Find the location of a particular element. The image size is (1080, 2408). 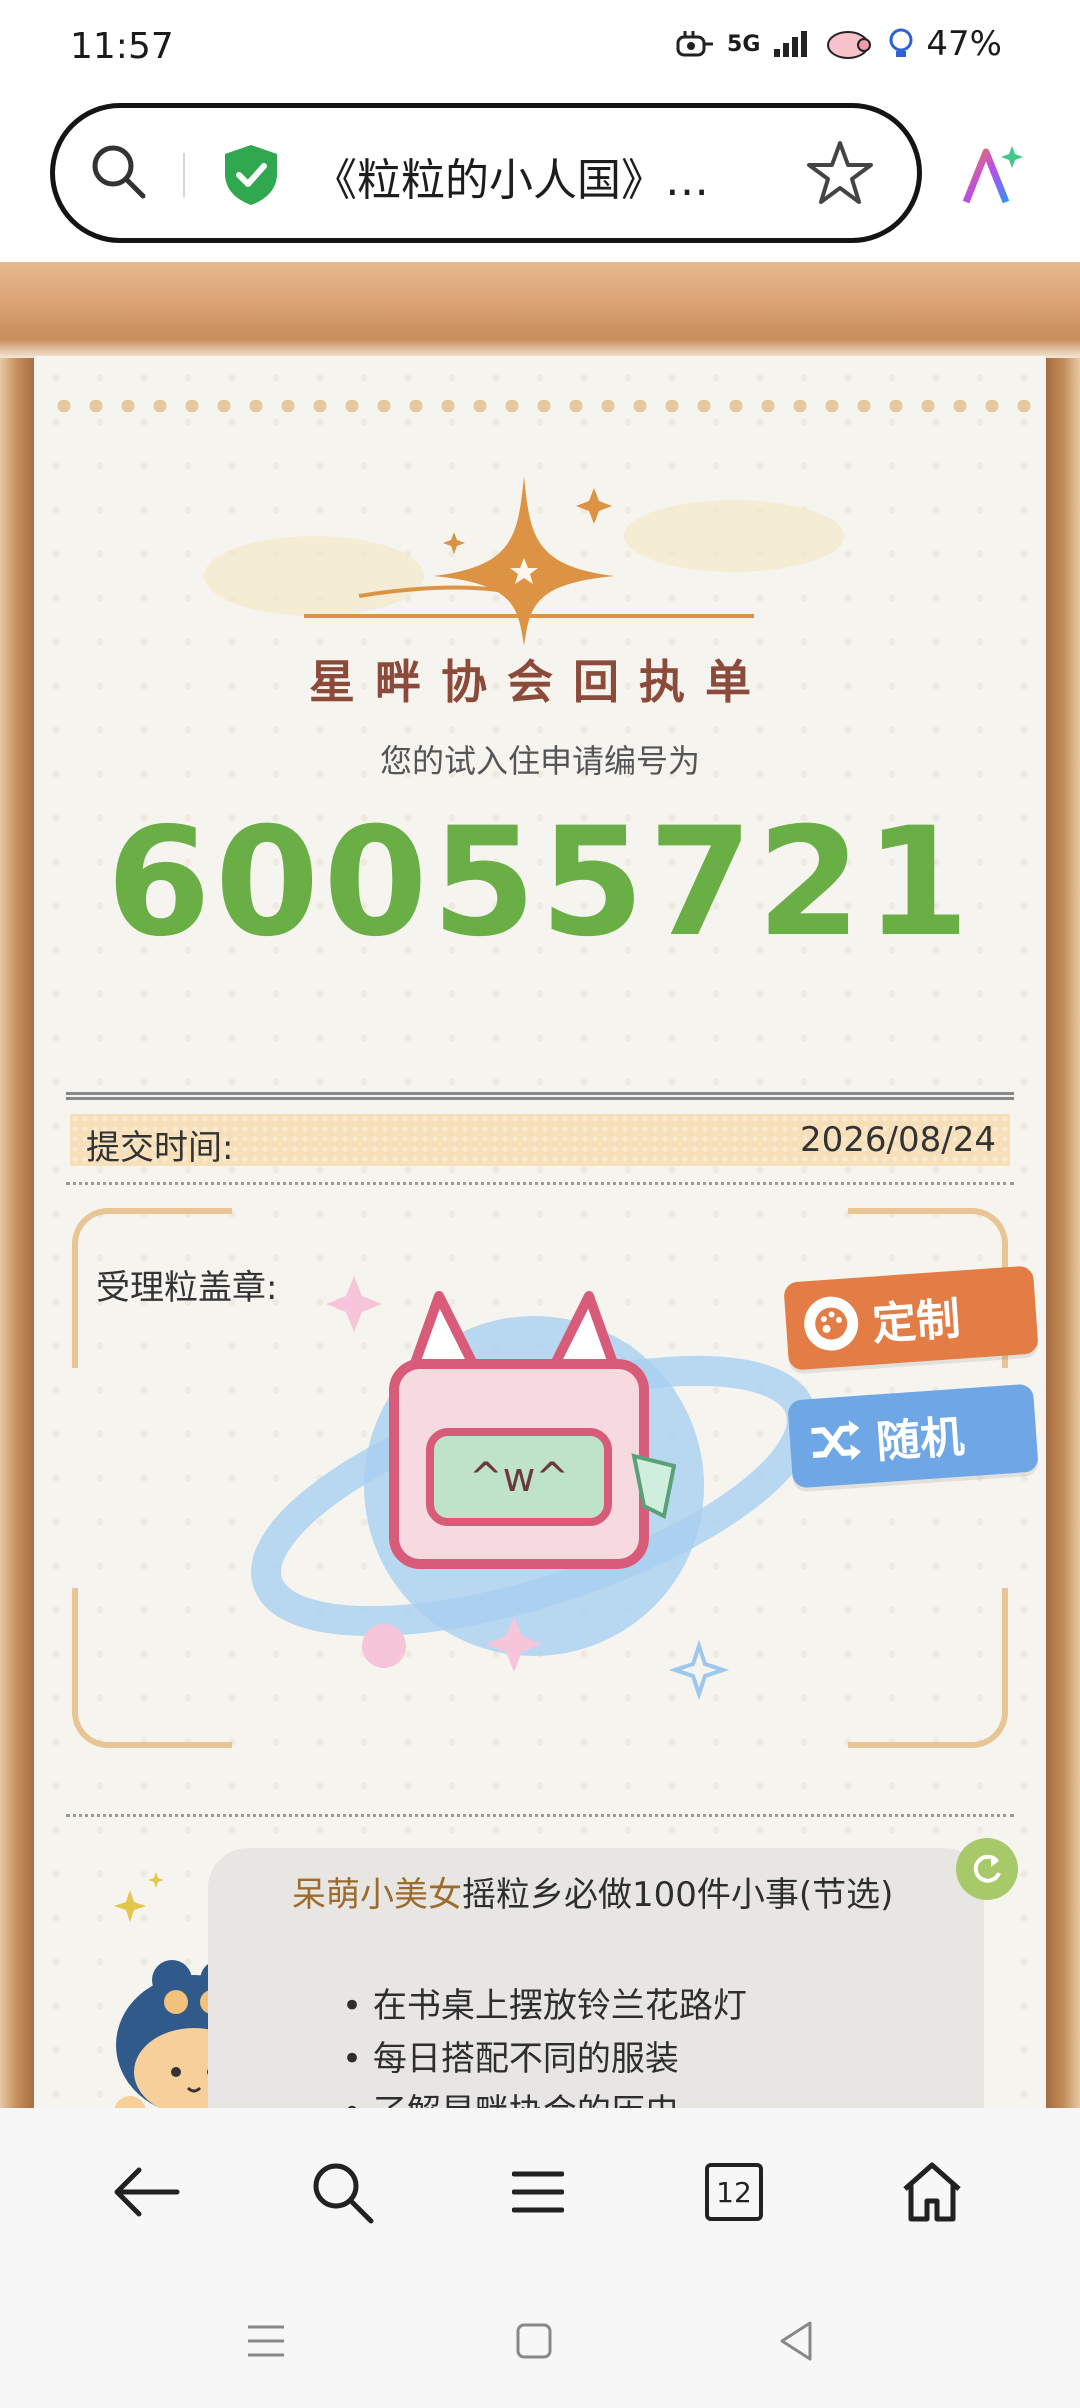

back-triangle-icon is located at coordinates (796, 2341).